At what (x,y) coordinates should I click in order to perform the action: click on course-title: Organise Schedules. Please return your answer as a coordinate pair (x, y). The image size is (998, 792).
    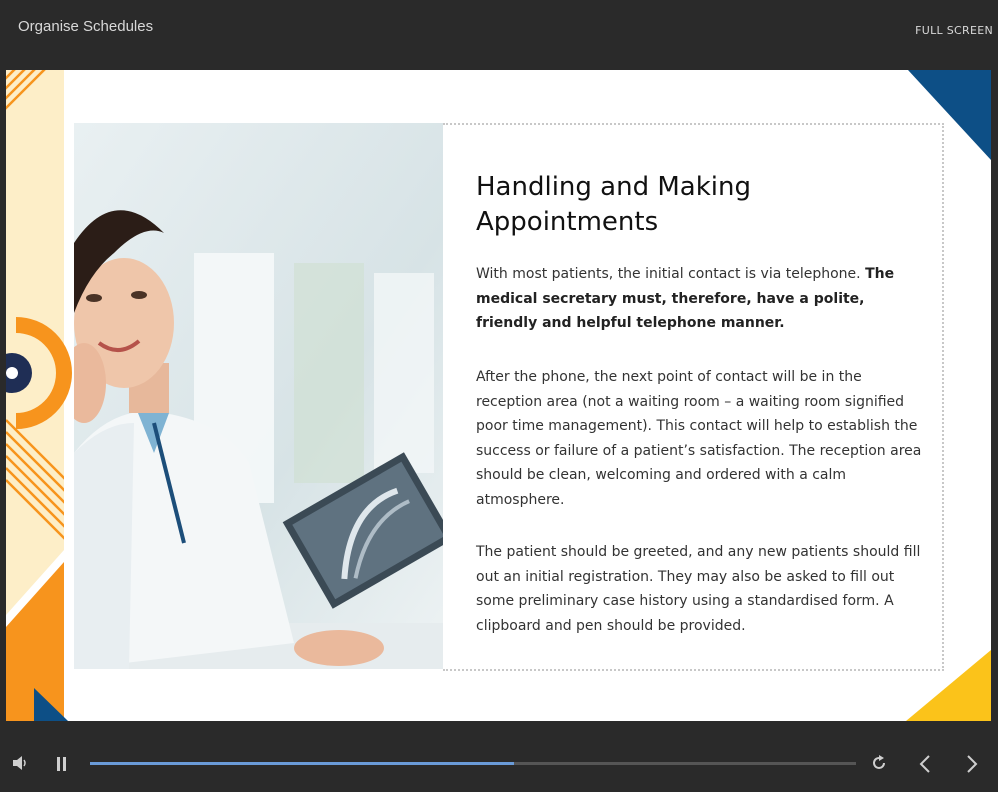
    Looking at the image, I should click on (86, 26).